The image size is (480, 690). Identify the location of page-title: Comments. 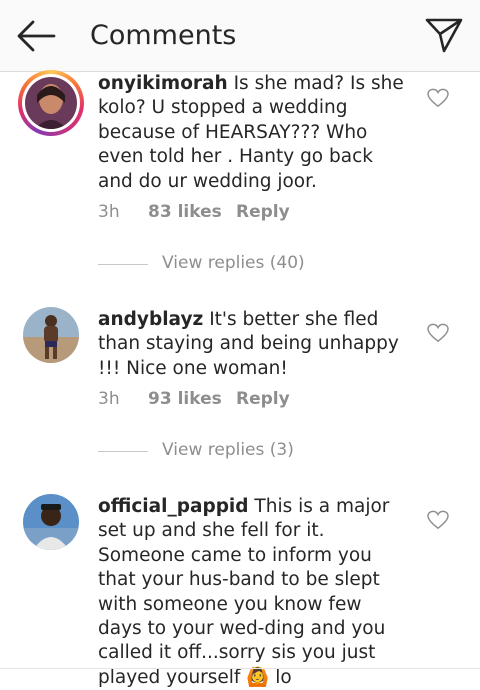
(163, 35).